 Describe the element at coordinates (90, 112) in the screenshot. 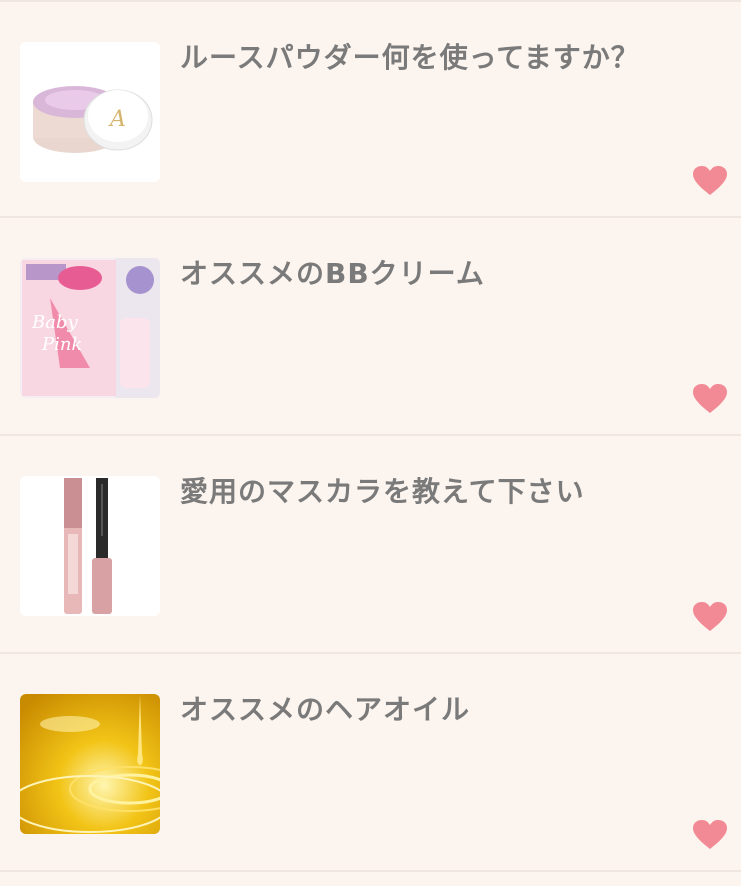

I see `loose-powder-jar-image: A` at that location.